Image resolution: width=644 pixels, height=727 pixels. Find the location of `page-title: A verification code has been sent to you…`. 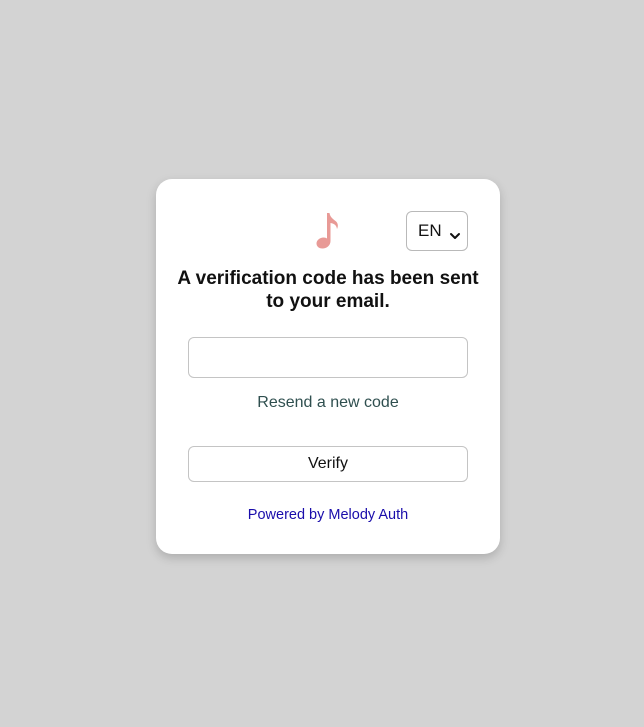

page-title: A verification code has been sent to you… is located at coordinates (328, 290).